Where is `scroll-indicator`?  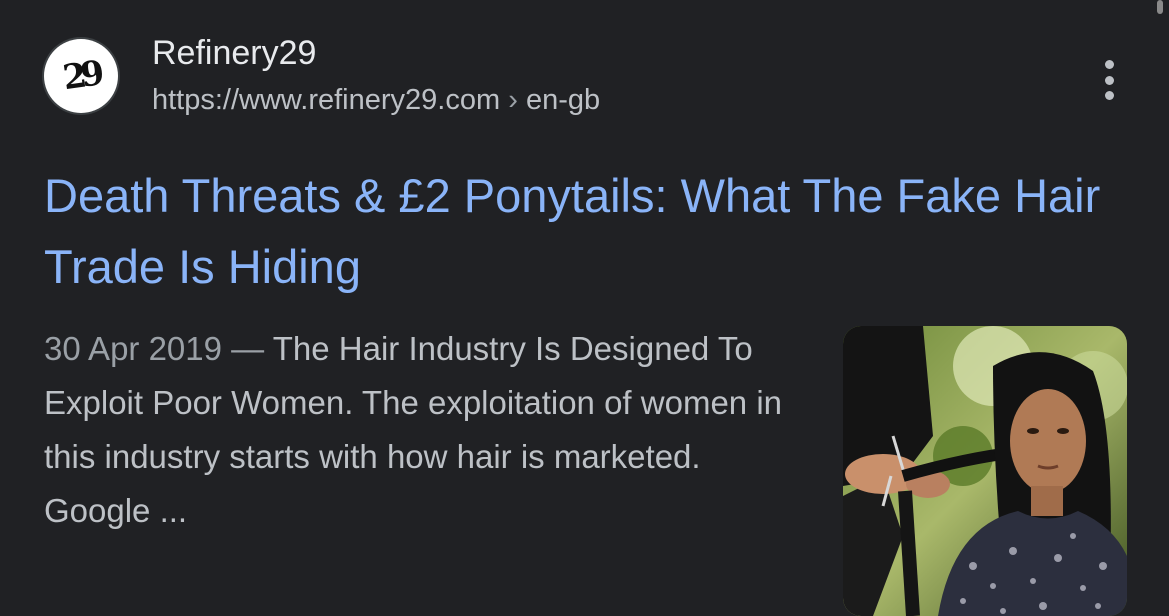
scroll-indicator is located at coordinates (1160, 7).